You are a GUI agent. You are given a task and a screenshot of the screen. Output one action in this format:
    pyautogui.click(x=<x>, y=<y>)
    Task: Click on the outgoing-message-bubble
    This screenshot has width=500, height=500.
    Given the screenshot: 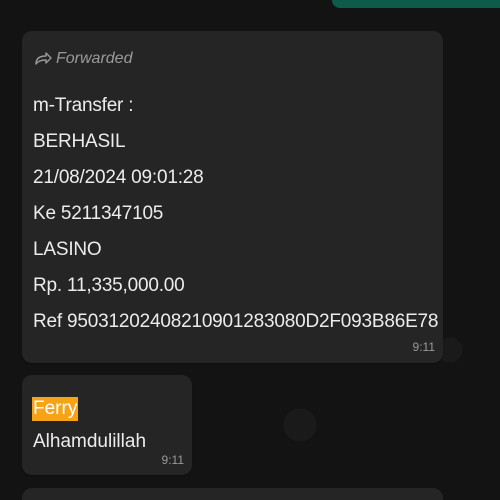 What is the action you would take?
    pyautogui.click(x=416, y=4)
    